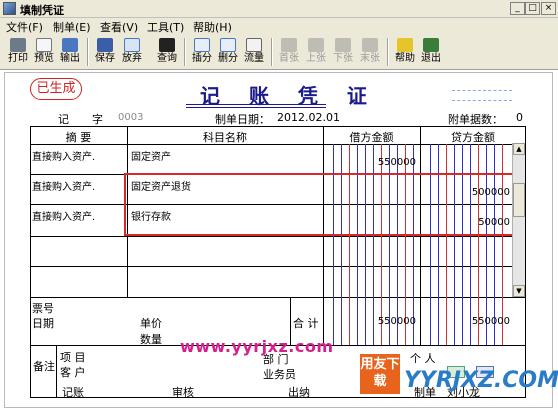 Image resolution: width=558 pixels, height=412 pixels. I want to click on salesman-label: 业务员, so click(279, 374).